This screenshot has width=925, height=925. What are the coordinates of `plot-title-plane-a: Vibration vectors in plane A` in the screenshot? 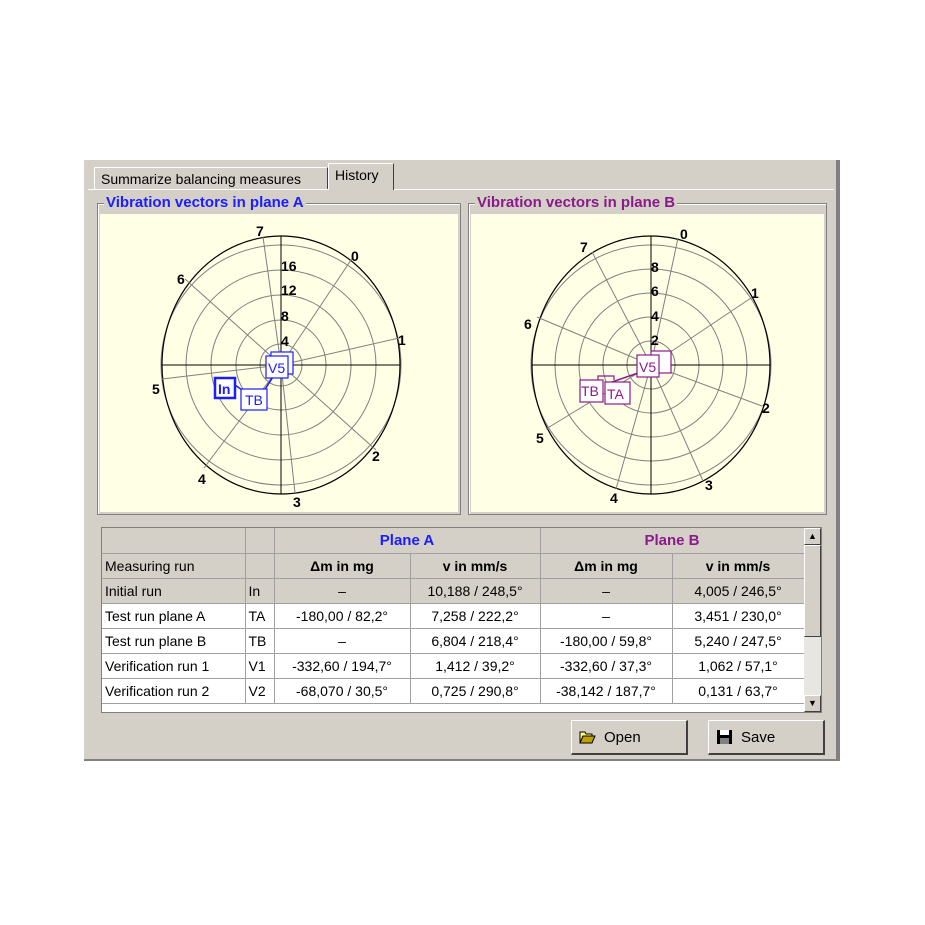 It's located at (205, 203).